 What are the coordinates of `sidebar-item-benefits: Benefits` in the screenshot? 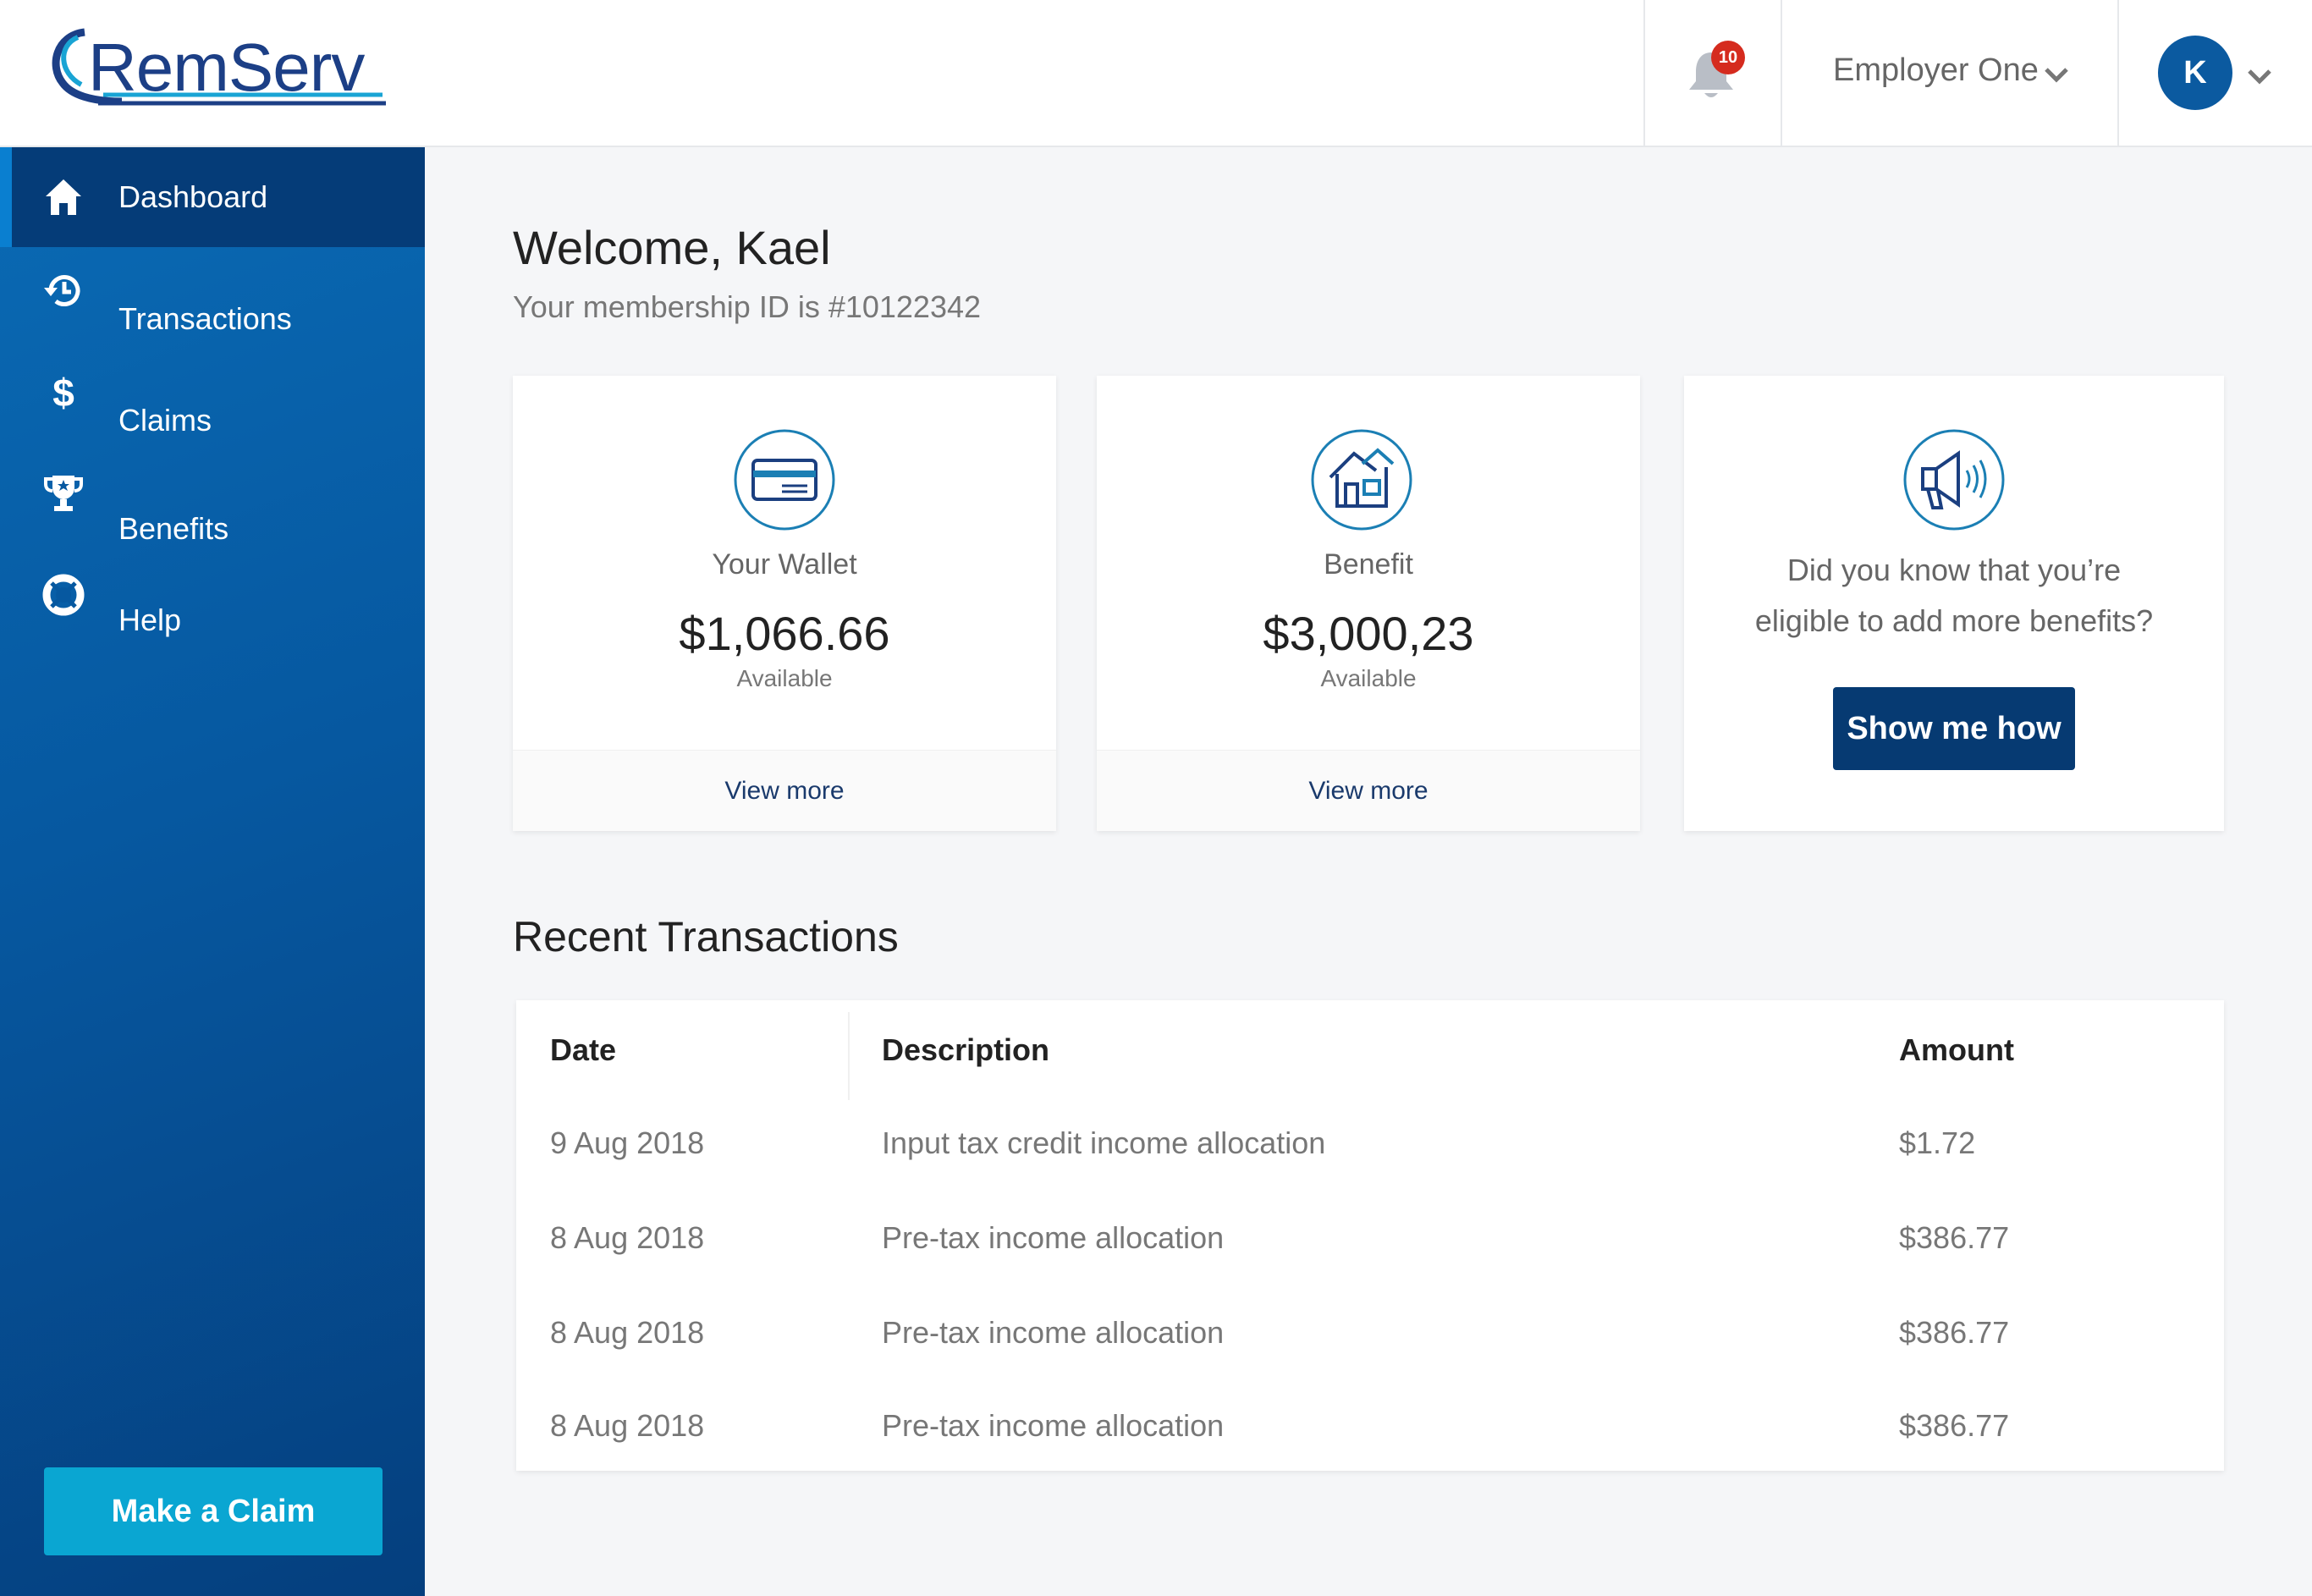 It's located at (212, 518).